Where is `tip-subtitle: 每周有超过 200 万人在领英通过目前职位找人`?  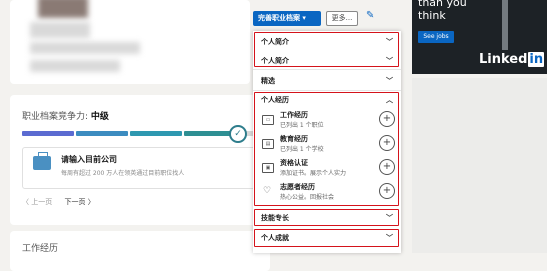
tip-subtitle: 每周有超过 200 万人在领英通过目前职位找人 is located at coordinates (123, 173).